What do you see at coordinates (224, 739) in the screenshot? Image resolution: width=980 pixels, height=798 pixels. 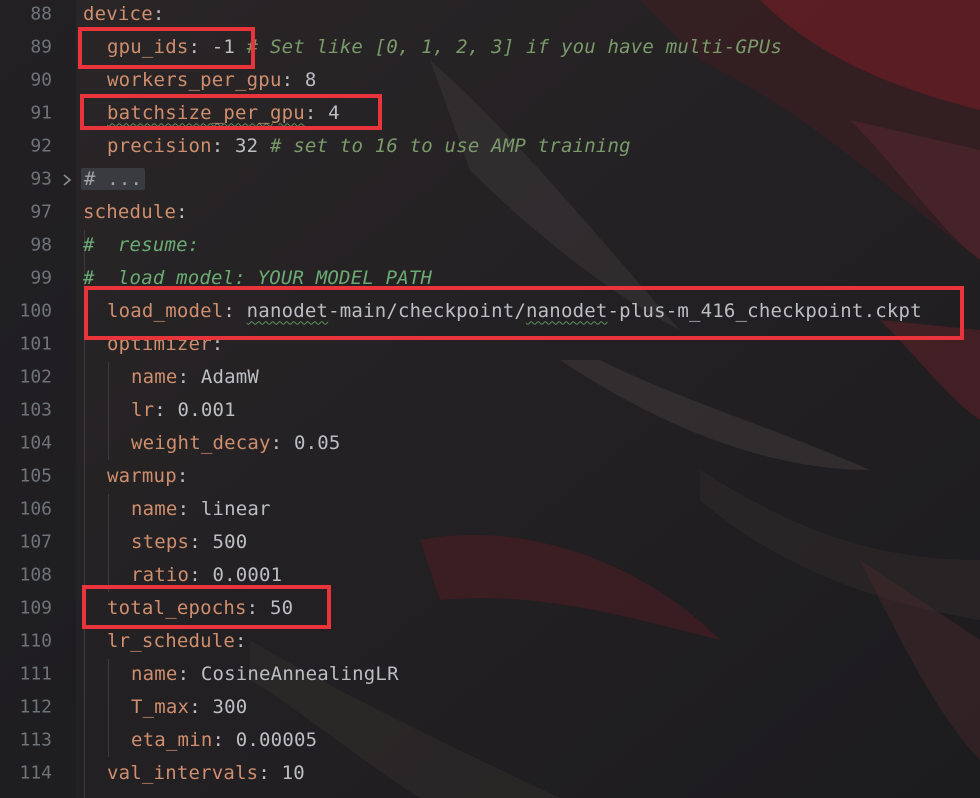 I see `code-text: eta_min: 0.00005` at bounding box center [224, 739].